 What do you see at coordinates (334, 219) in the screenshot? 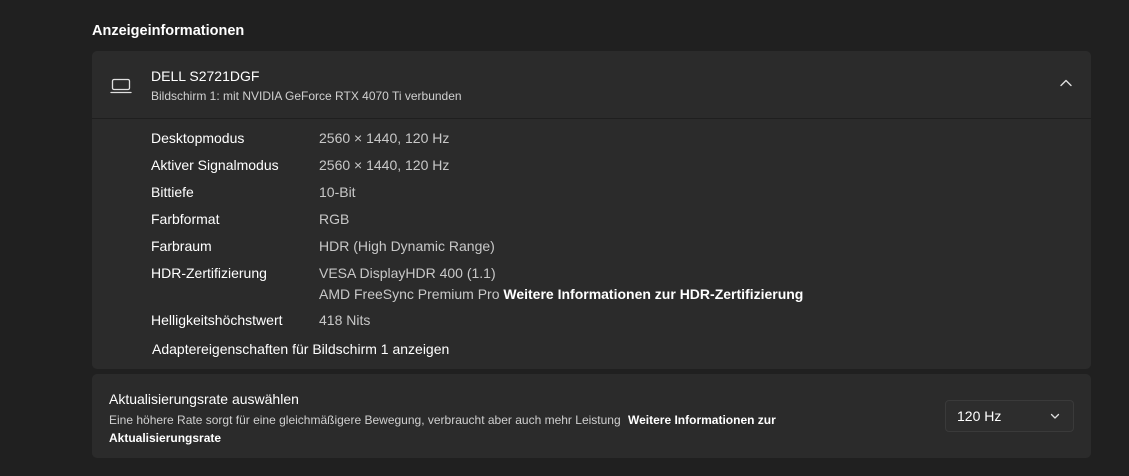
I see `info-value: RGB` at bounding box center [334, 219].